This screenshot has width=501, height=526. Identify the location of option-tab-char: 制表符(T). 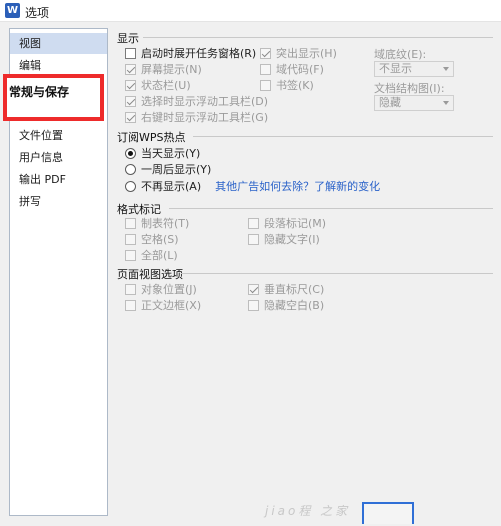
(157, 223).